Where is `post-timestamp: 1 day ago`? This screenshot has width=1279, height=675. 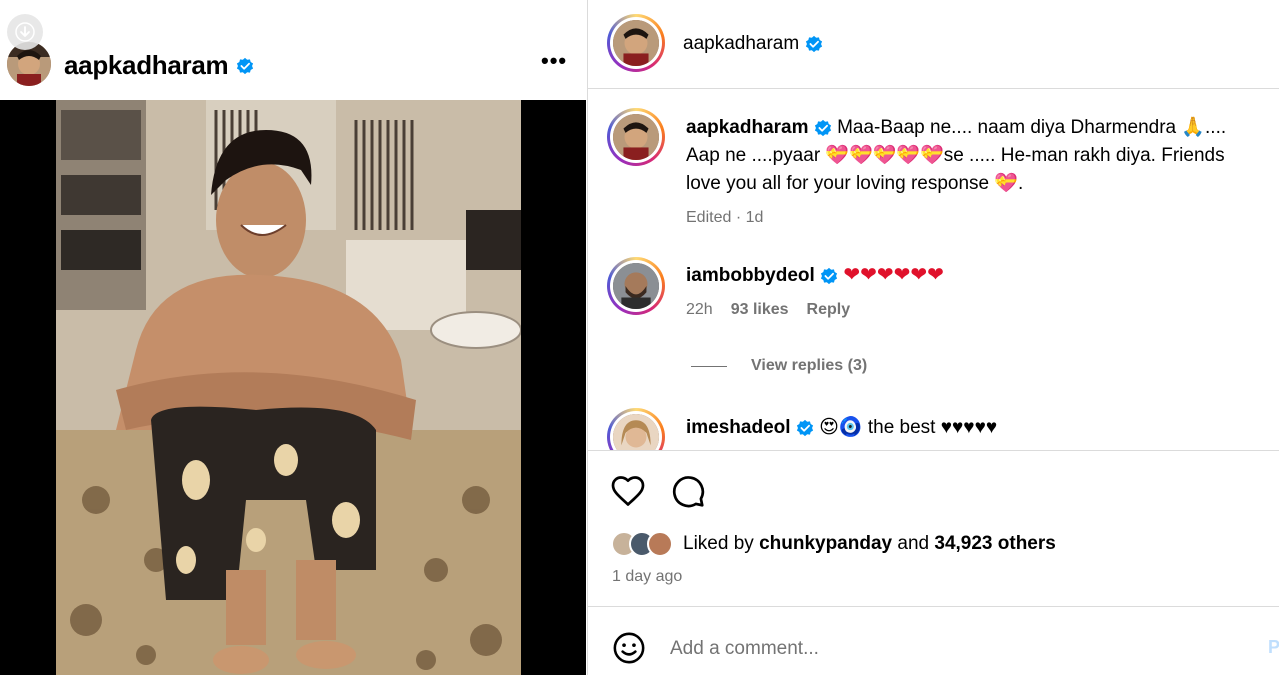
post-timestamp: 1 day ago is located at coordinates (647, 577).